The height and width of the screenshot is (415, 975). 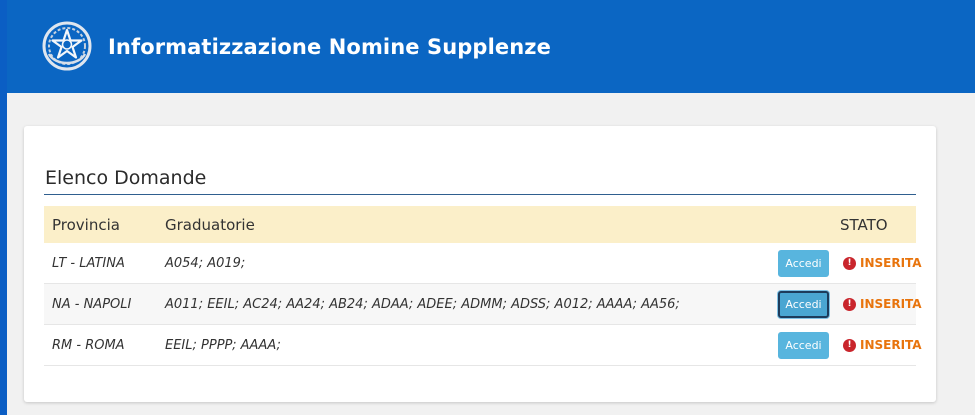 What do you see at coordinates (88, 263) in the screenshot?
I see `cell-provincia: LT - LATINA` at bounding box center [88, 263].